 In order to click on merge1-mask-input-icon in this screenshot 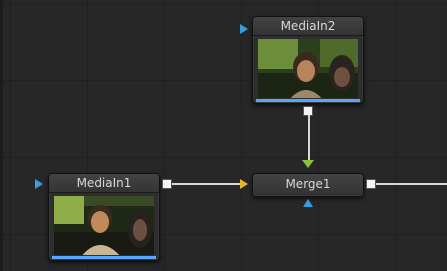, I will do `click(308, 203)`.